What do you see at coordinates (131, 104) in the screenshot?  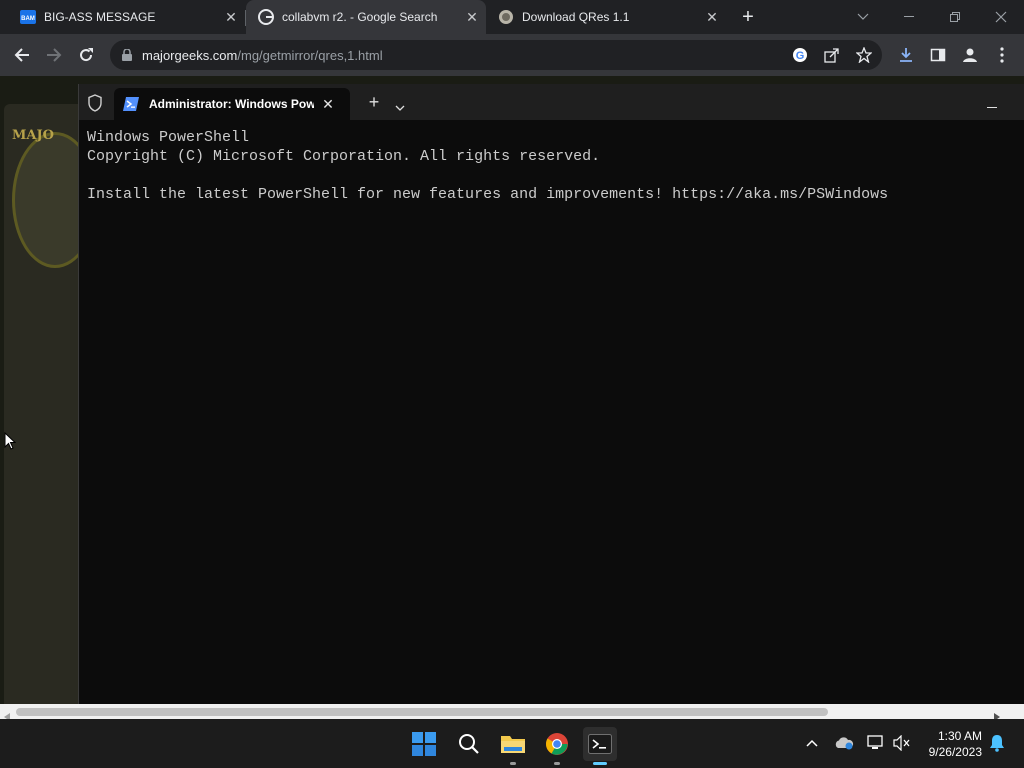 I see `powershell-icon` at bounding box center [131, 104].